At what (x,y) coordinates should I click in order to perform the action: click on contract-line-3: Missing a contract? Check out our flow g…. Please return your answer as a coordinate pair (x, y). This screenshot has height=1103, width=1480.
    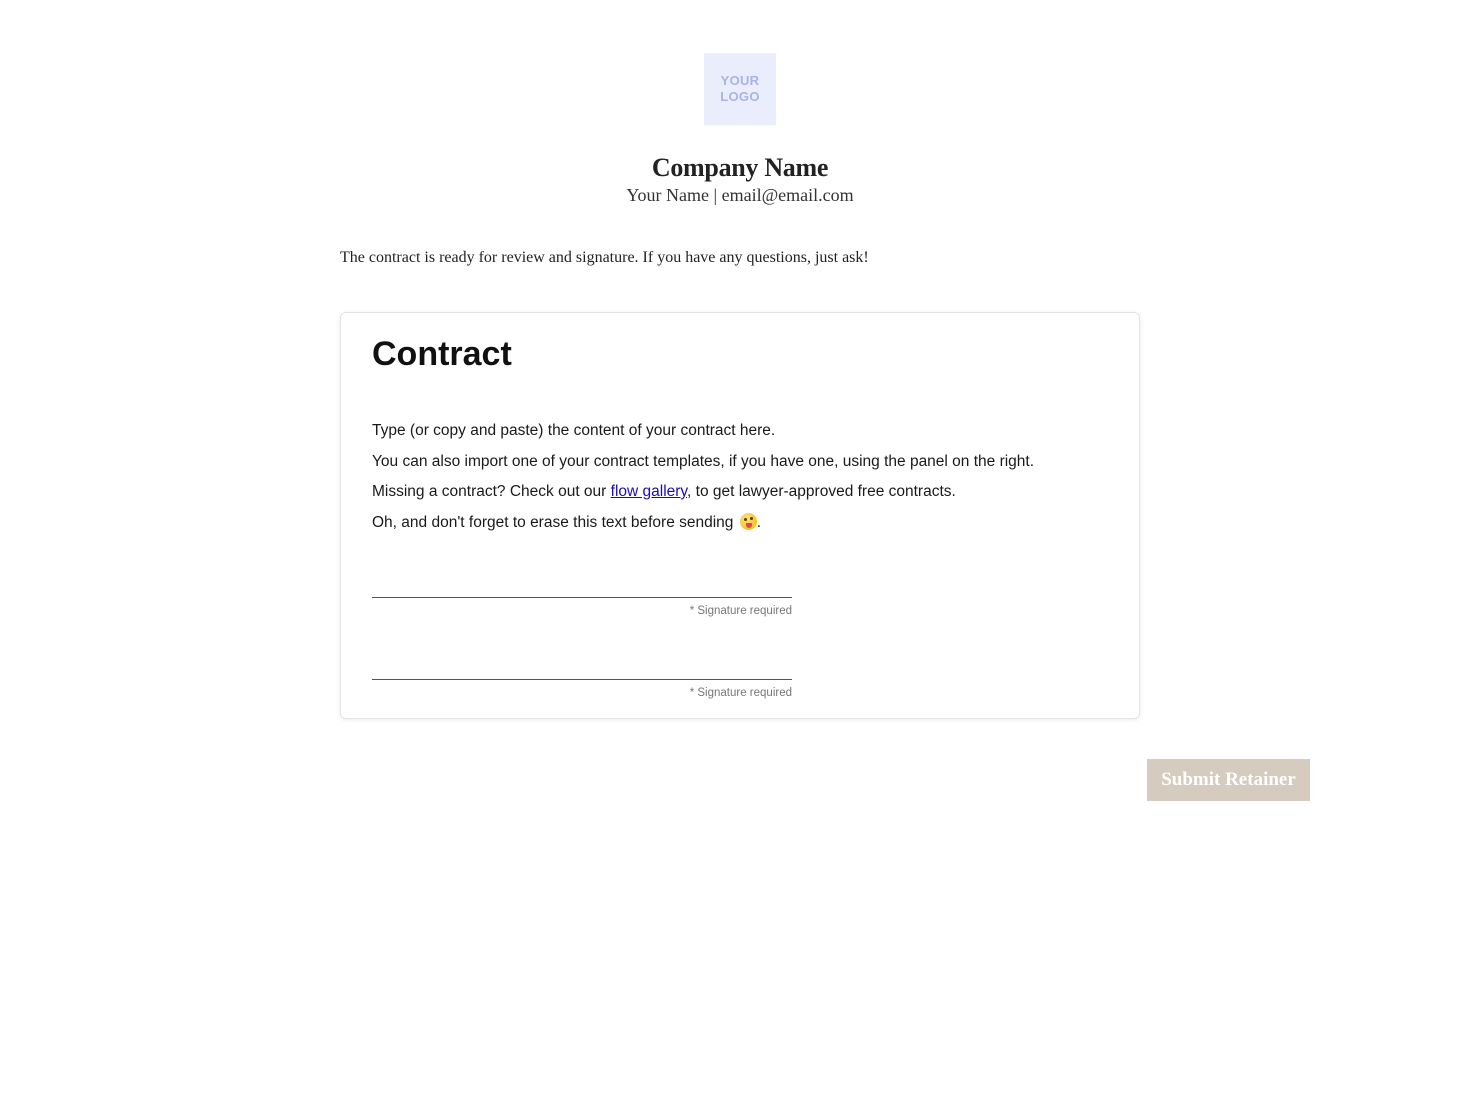
    Looking at the image, I should click on (742, 496).